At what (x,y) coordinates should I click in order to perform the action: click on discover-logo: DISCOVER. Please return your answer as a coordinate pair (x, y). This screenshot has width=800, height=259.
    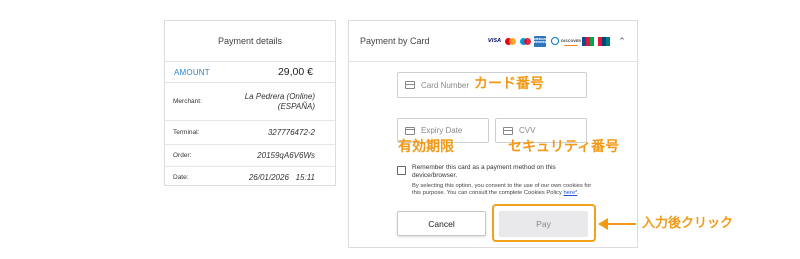
    Looking at the image, I should click on (571, 41).